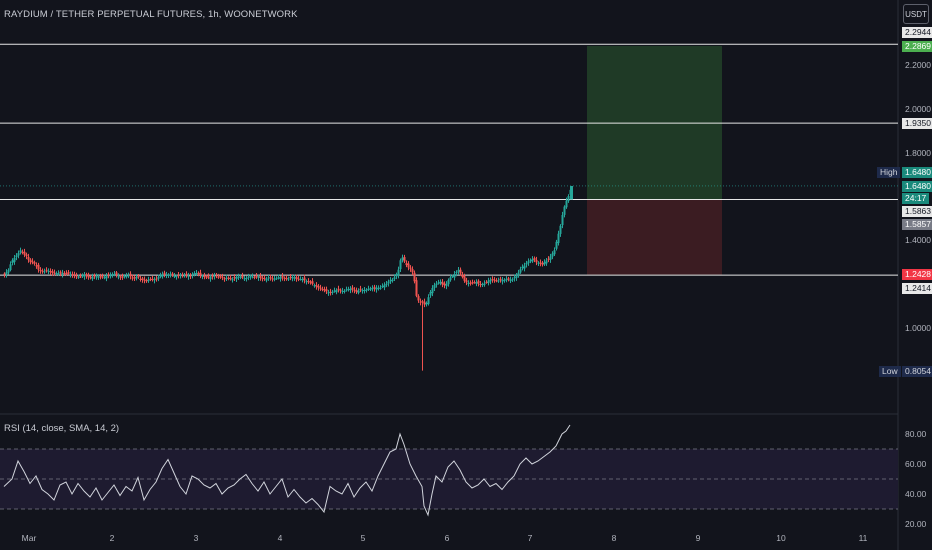  I want to click on price-badge: 1.5857, so click(917, 224).